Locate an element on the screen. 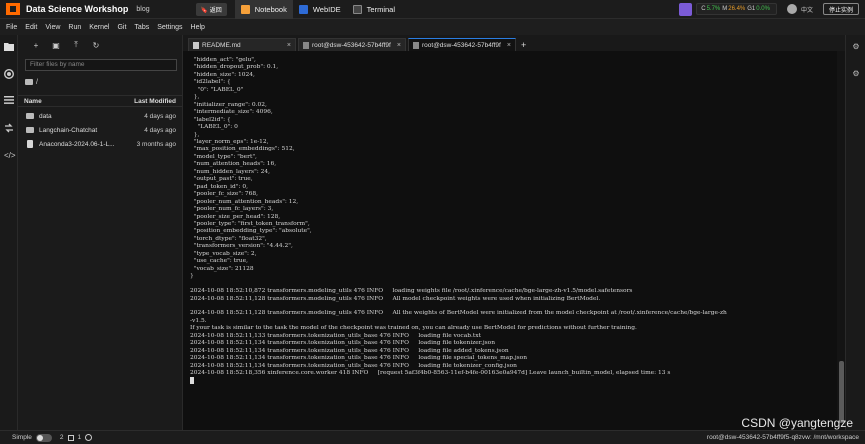 This screenshot has width=865, height=444. tab-notebook: Notebook is located at coordinates (263, 9).